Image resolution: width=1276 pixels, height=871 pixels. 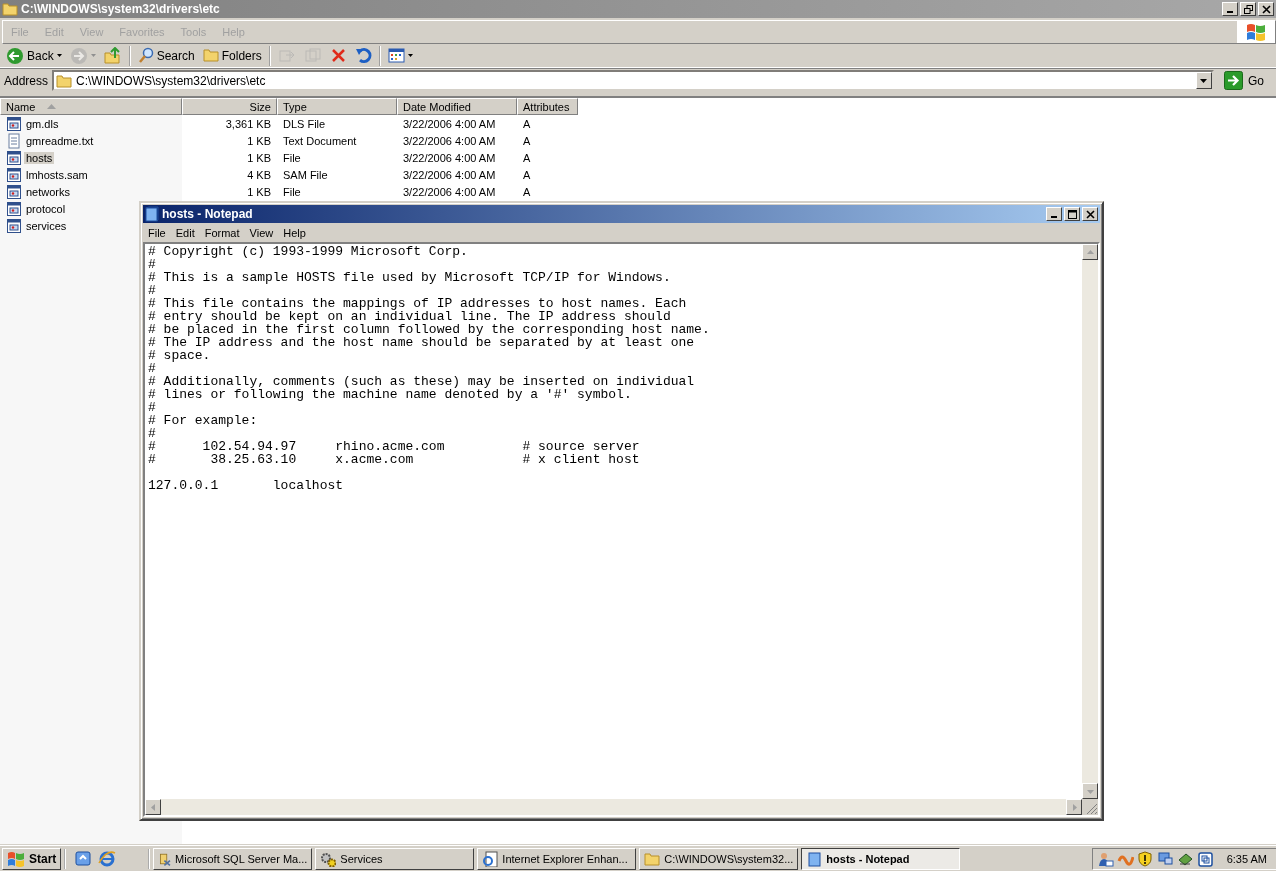 I want to click on file-name: hosts, so click(x=39, y=157).